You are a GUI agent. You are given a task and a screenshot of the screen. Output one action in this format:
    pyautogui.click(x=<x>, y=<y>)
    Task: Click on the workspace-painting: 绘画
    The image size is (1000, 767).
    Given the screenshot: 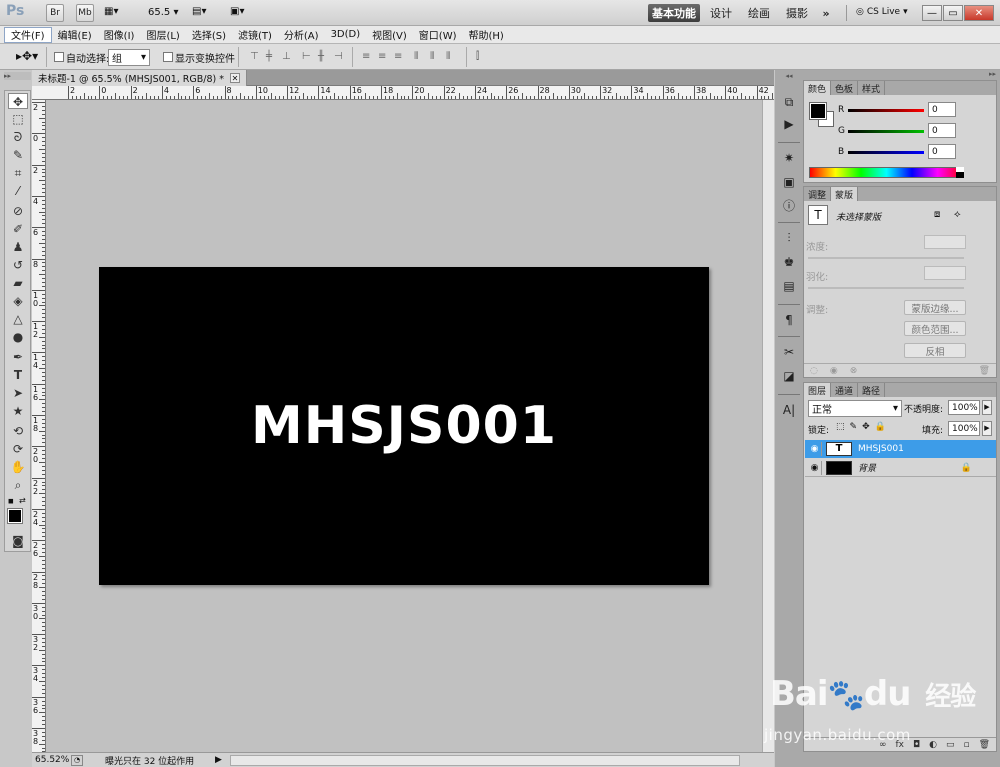 What is the action you would take?
    pyautogui.click(x=759, y=13)
    